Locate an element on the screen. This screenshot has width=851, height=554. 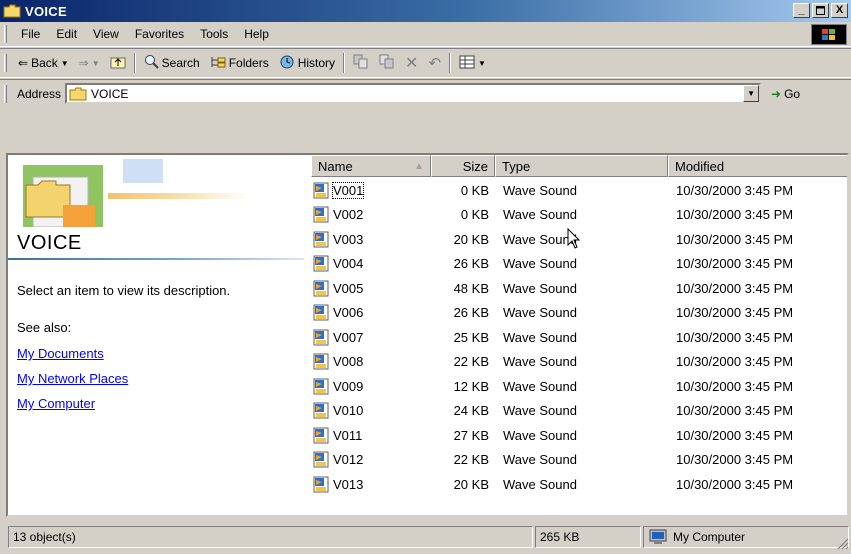
views-button: ▼ is located at coordinates (472, 63).